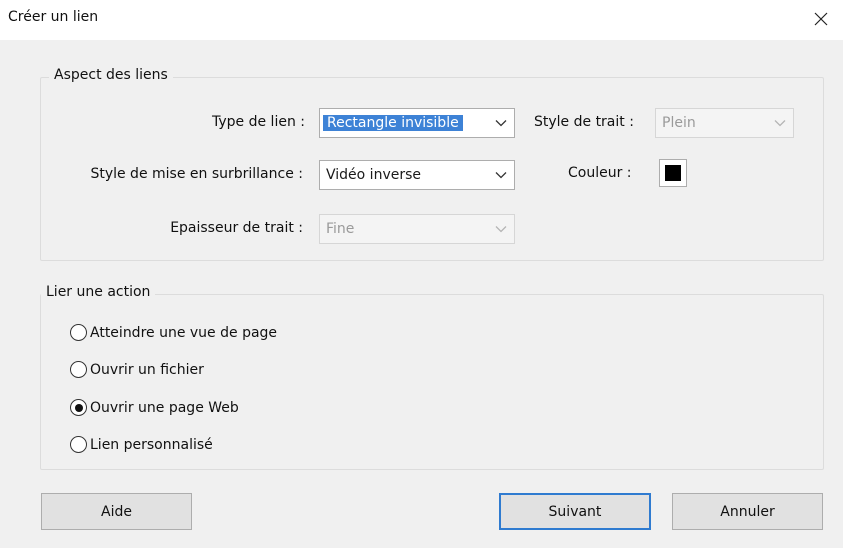  What do you see at coordinates (258, 122) in the screenshot?
I see `link-type-label: Type de lien :` at bounding box center [258, 122].